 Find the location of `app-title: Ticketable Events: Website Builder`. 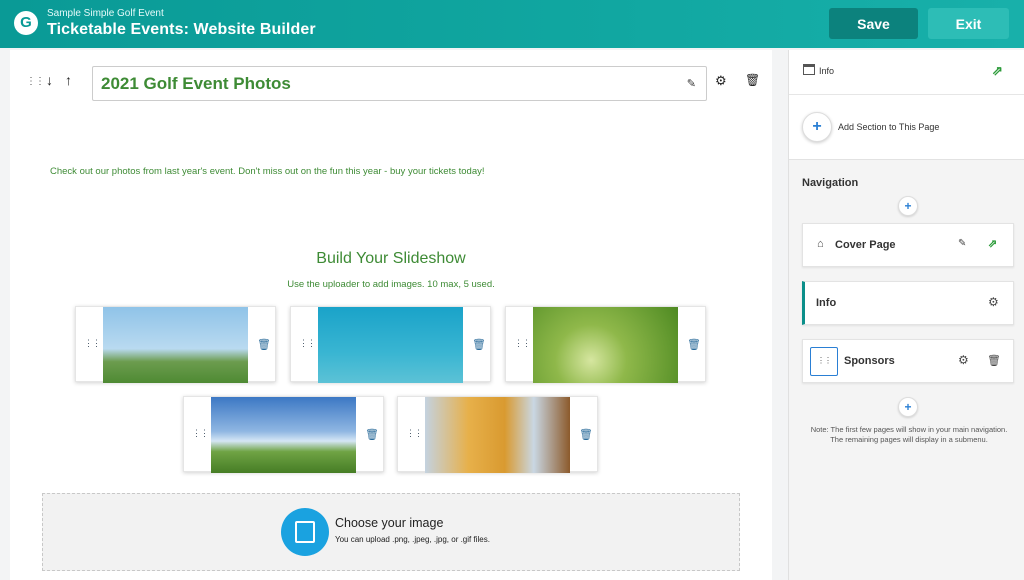

app-title: Ticketable Events: Website Builder is located at coordinates (181, 29).